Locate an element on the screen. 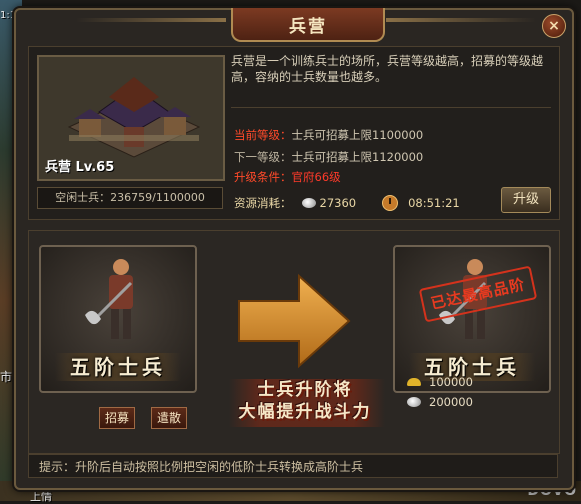 The height and width of the screenshot is (504, 581). close-button: × is located at coordinates (554, 26).